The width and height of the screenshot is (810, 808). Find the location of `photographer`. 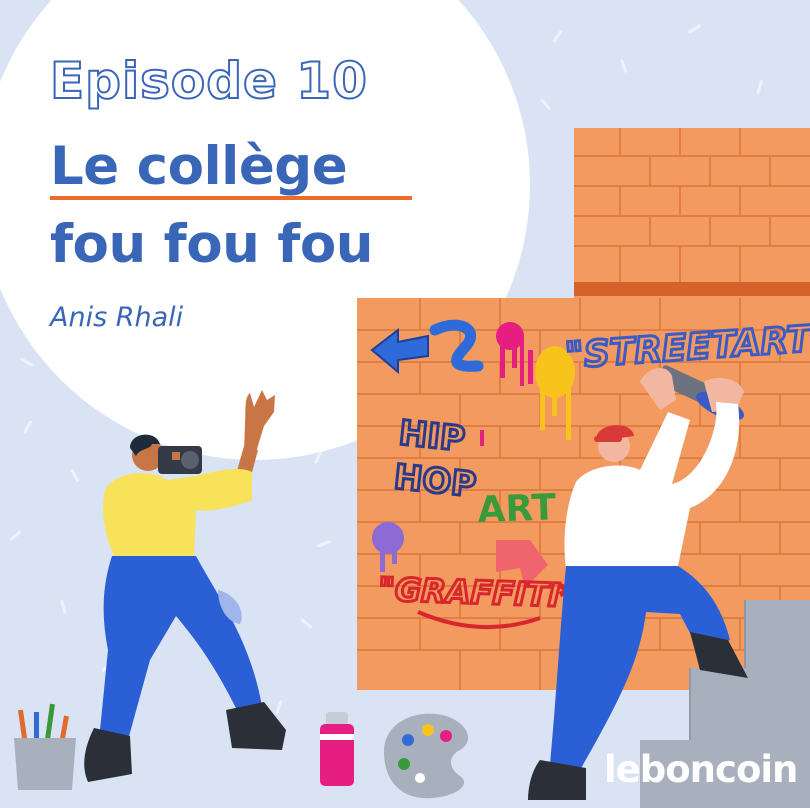

photographer is located at coordinates (185, 586).